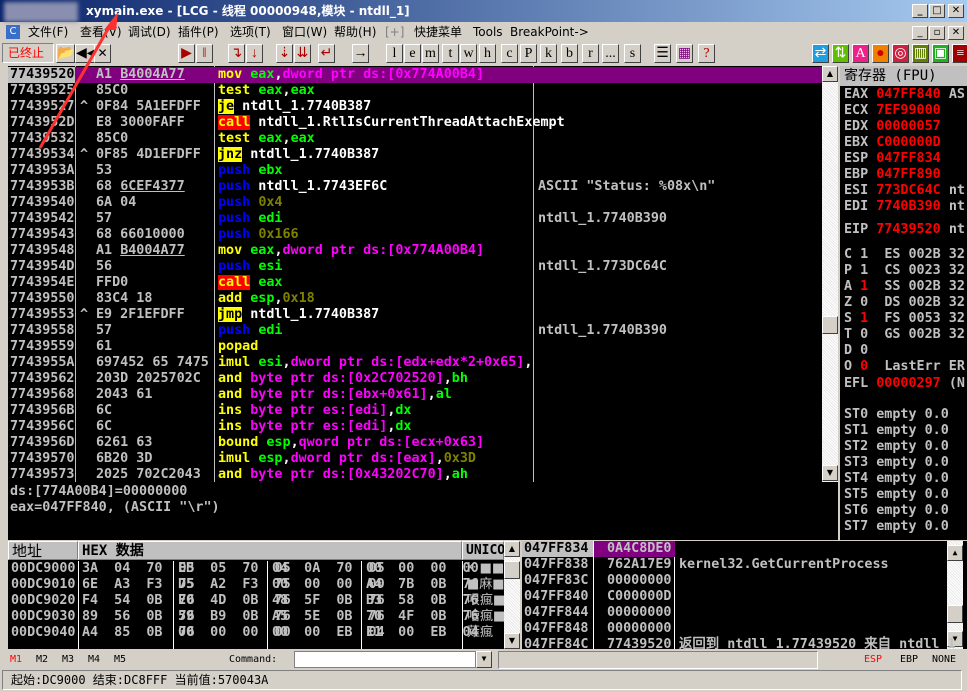 Image resolution: width=967 pixels, height=692 pixels. What do you see at coordinates (415, 203) in the screenshot?
I see `disasm-row: 77439540 6A 04 push 0x4` at bounding box center [415, 203].